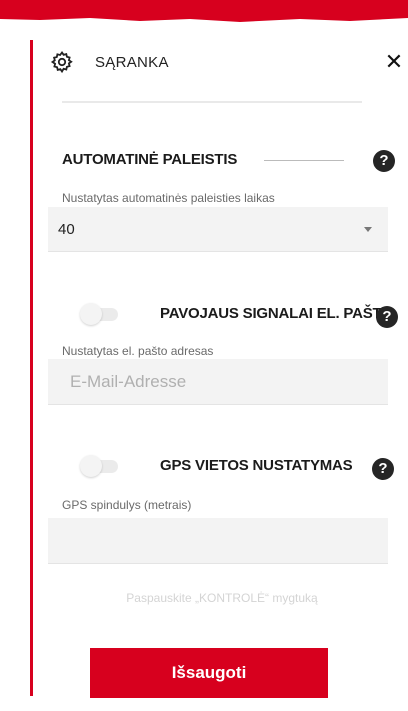 The height and width of the screenshot is (711, 408). Describe the element at coordinates (256, 465) in the screenshot. I see `gps-heading: GPS VIETOS NUSTATYMAS` at that location.